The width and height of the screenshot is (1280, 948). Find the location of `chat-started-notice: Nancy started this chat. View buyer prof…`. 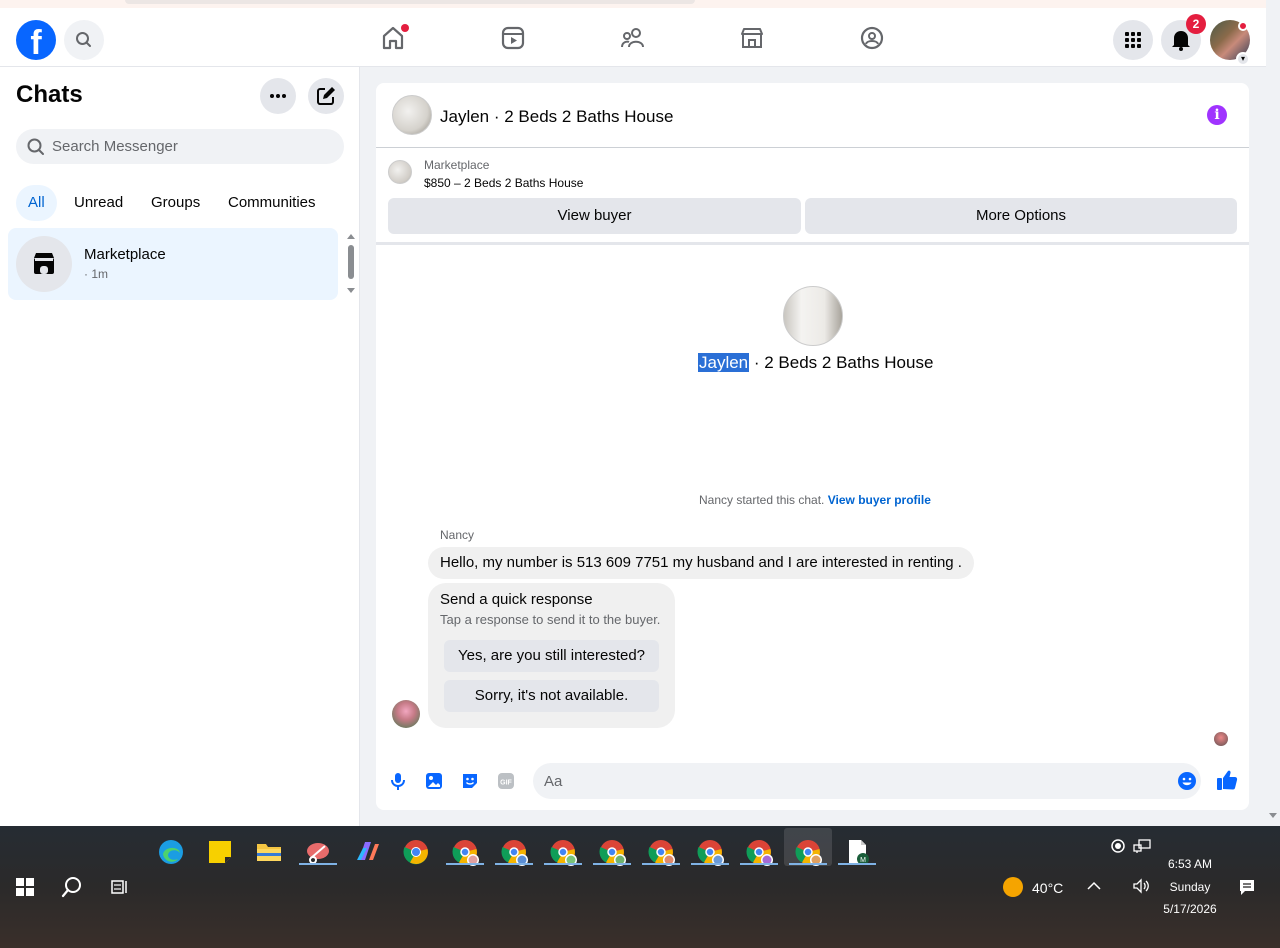

chat-started-notice: Nancy started this chat. View buyer prof… is located at coordinates (815, 500).